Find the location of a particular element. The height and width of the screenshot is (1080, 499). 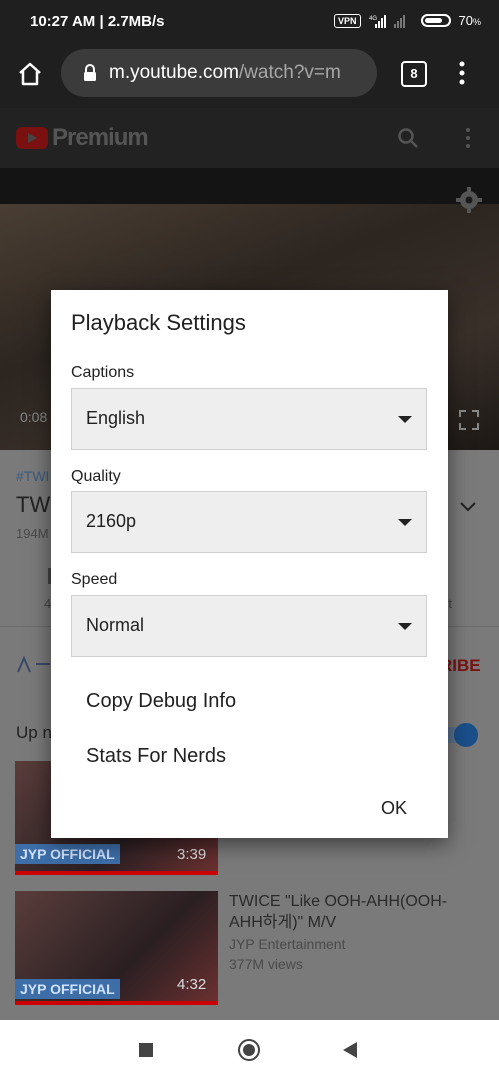

home-nav-icon is located at coordinates (249, 1050).